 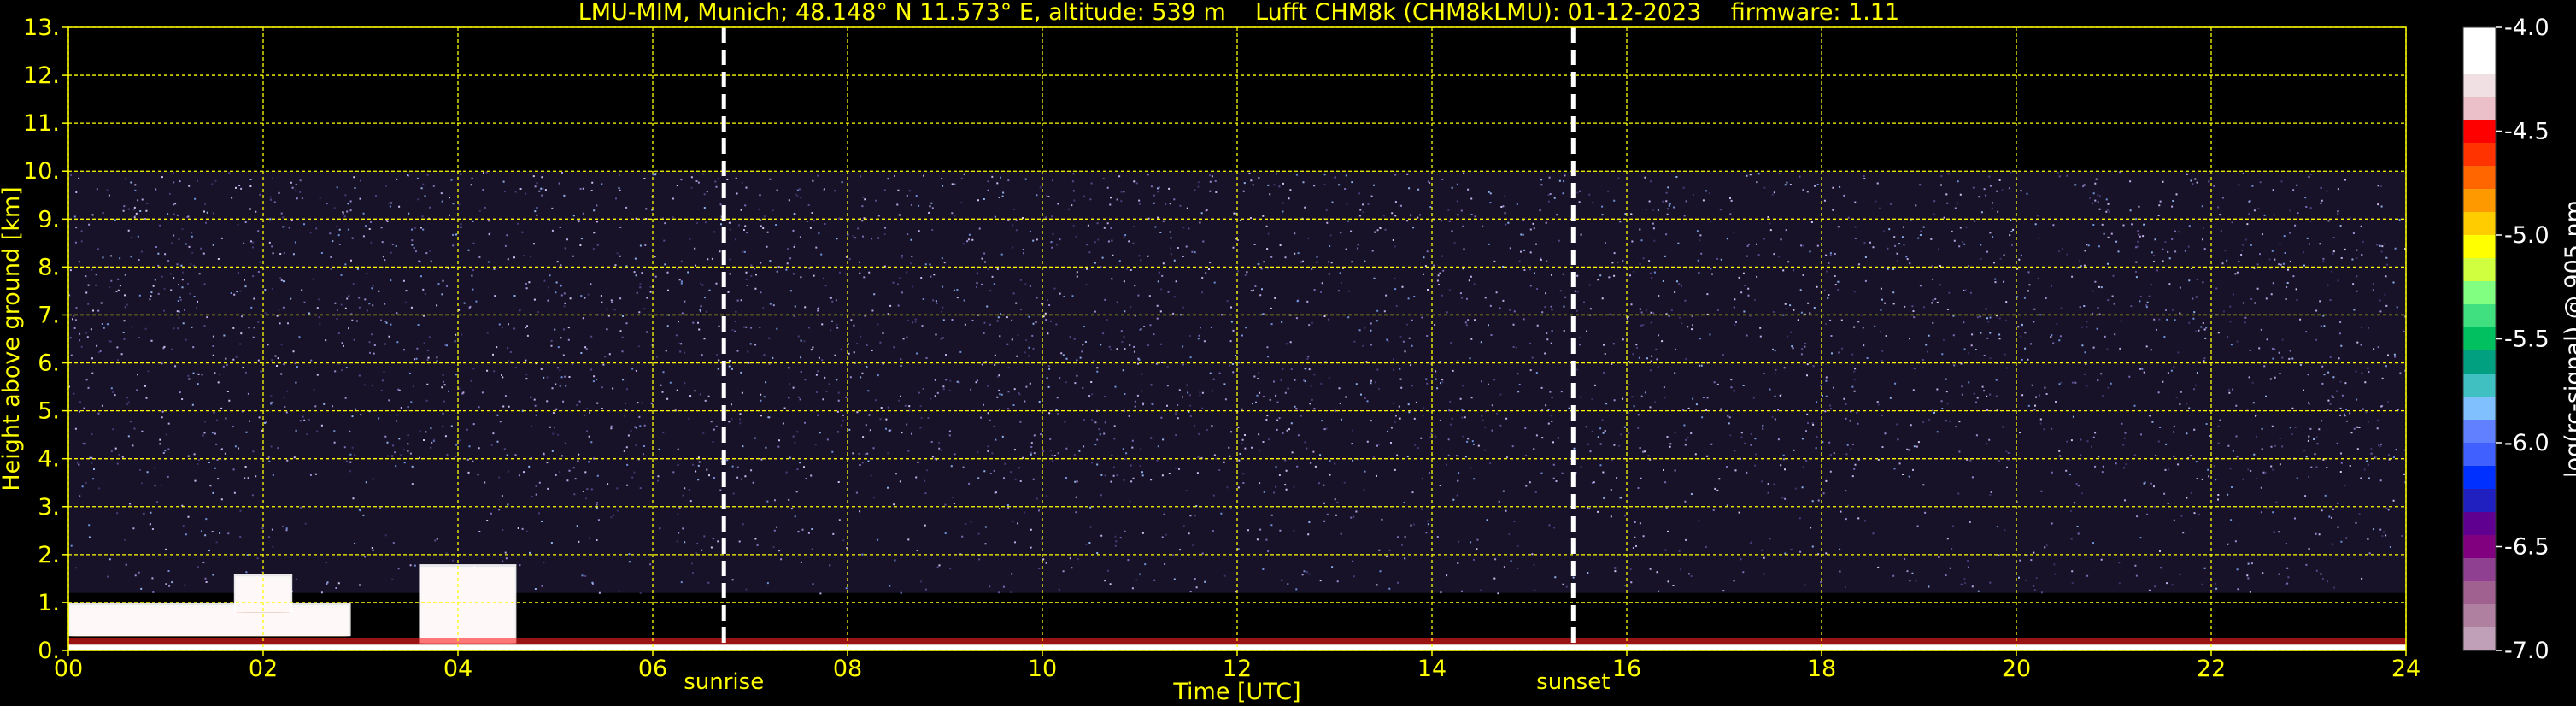 I want to click on colorbar-tick-label: -7.0, so click(x=2527, y=651).